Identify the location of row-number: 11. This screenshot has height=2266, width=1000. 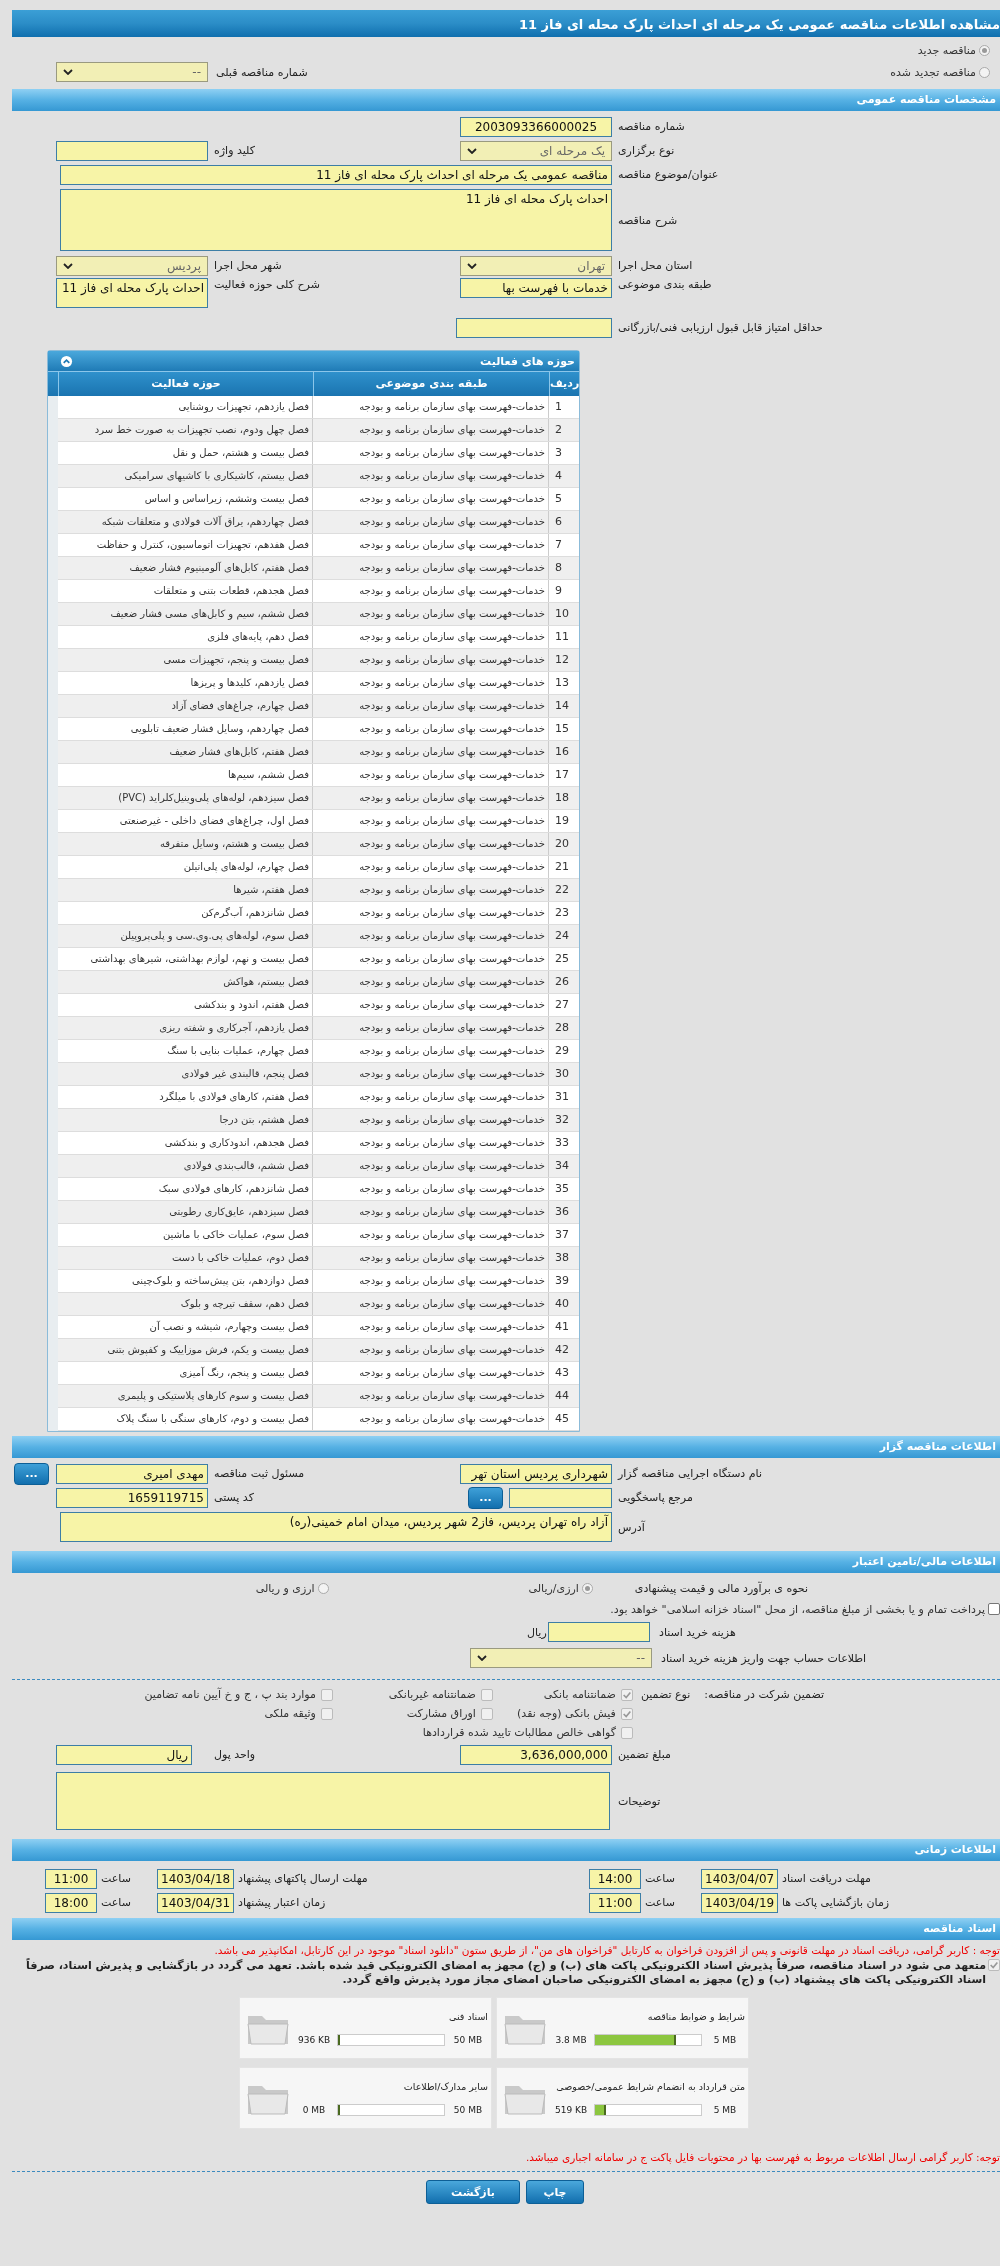
(562, 637).